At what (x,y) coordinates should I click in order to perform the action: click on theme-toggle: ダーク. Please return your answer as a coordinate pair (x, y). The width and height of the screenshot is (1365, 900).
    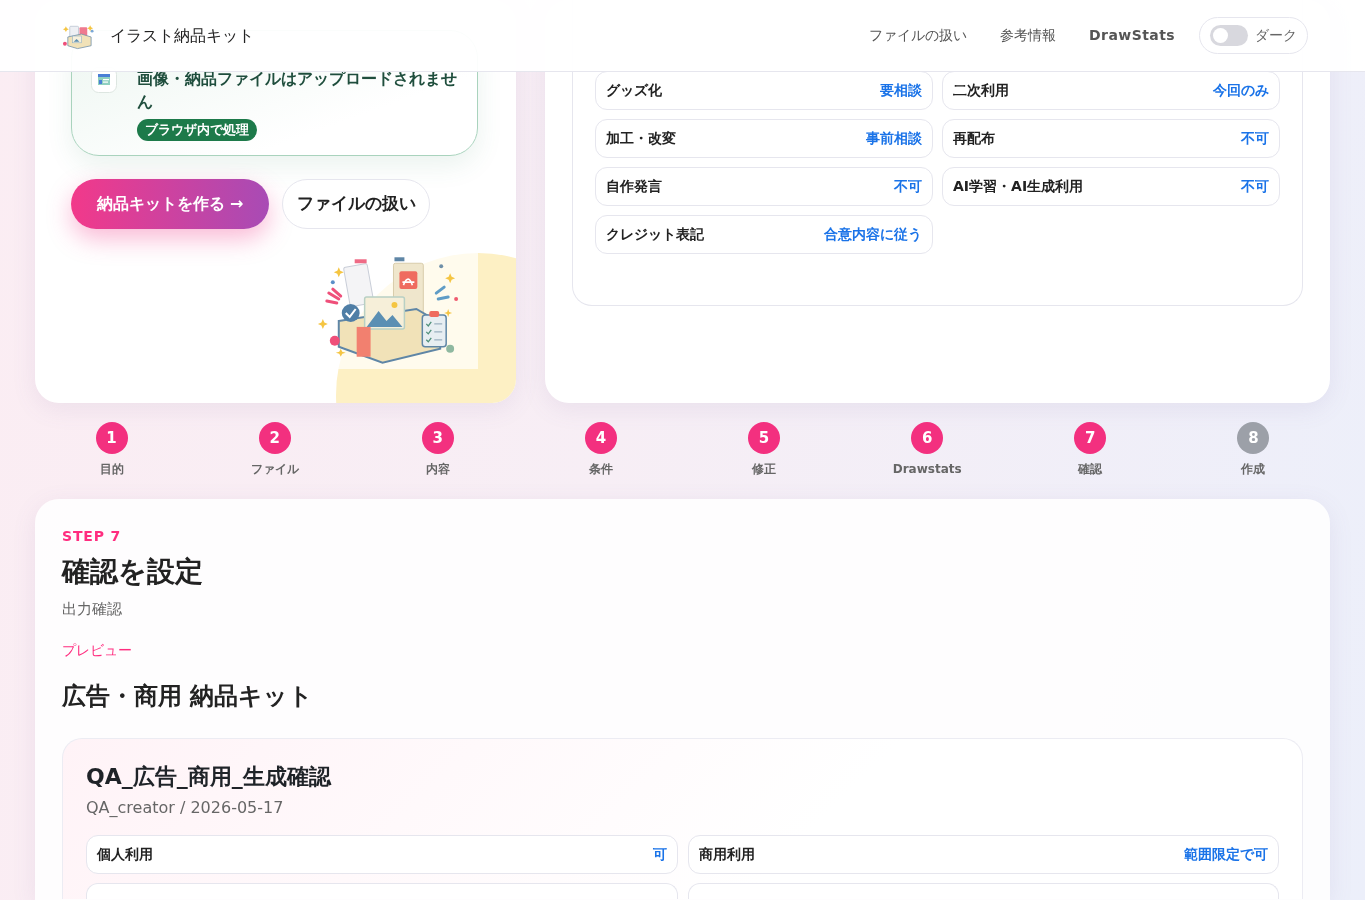
    Looking at the image, I should click on (1253, 35).